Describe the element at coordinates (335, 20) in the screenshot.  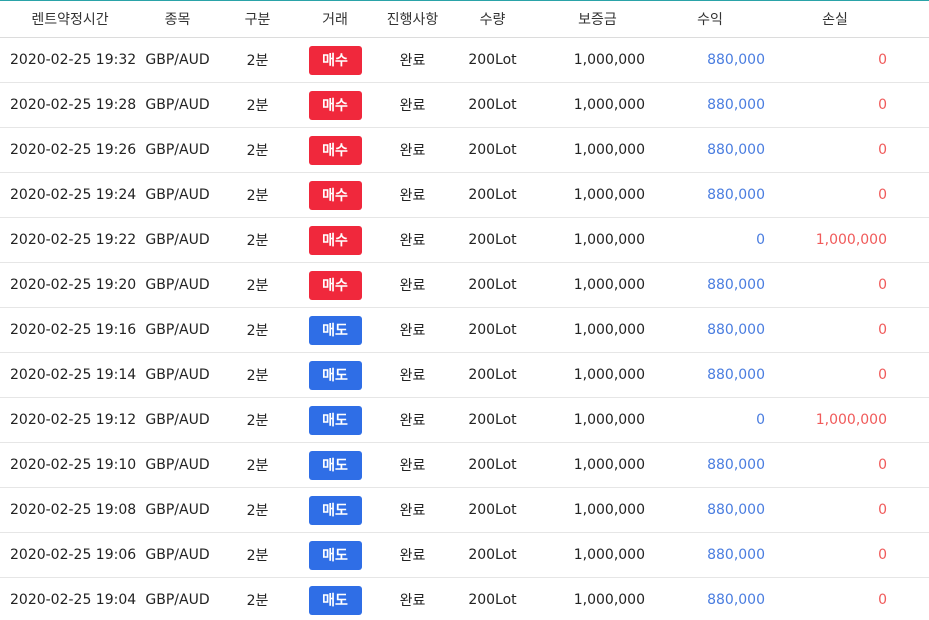
I see `header-trade: 거래` at that location.